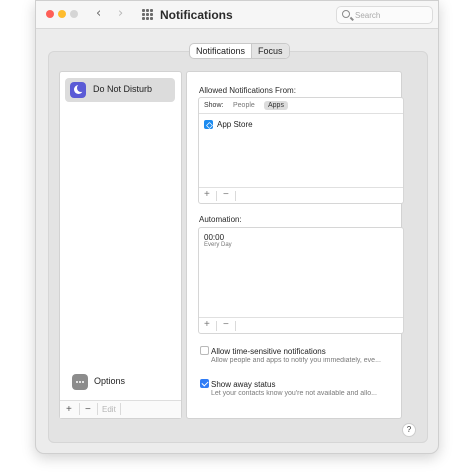  I want to click on search-input, so click(392, 15).